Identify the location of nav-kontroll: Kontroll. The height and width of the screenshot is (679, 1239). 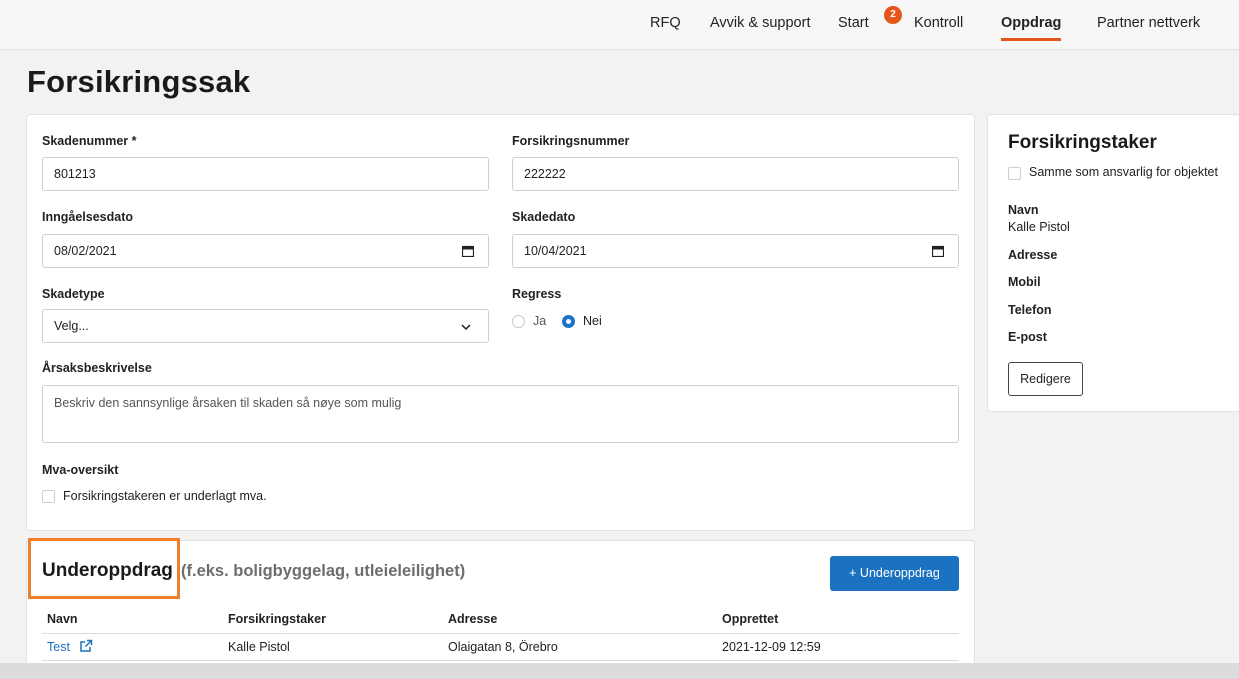
(938, 23).